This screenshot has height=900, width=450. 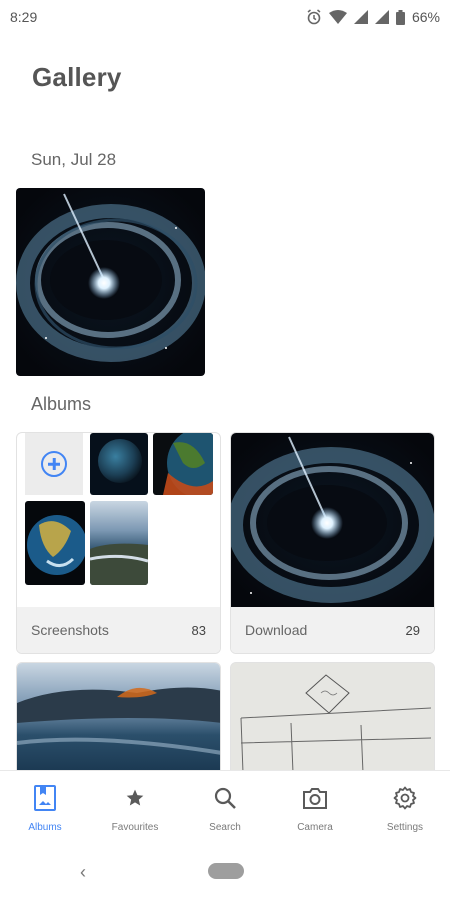 What do you see at coordinates (70, 630) in the screenshot?
I see `album-name: Screenshots` at bounding box center [70, 630].